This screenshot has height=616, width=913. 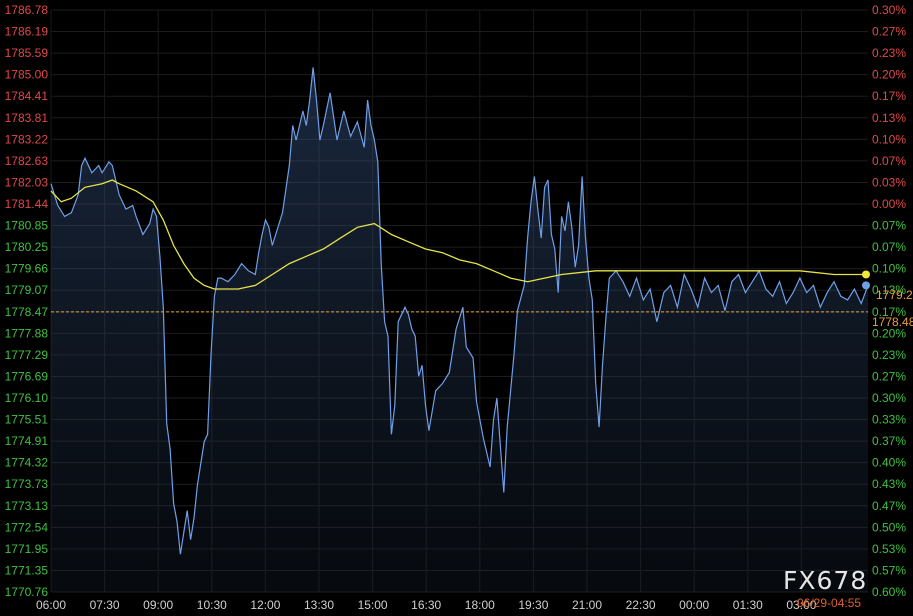 What do you see at coordinates (894, 295) in the screenshot?
I see `last-price-label: 1779.2` at bounding box center [894, 295].